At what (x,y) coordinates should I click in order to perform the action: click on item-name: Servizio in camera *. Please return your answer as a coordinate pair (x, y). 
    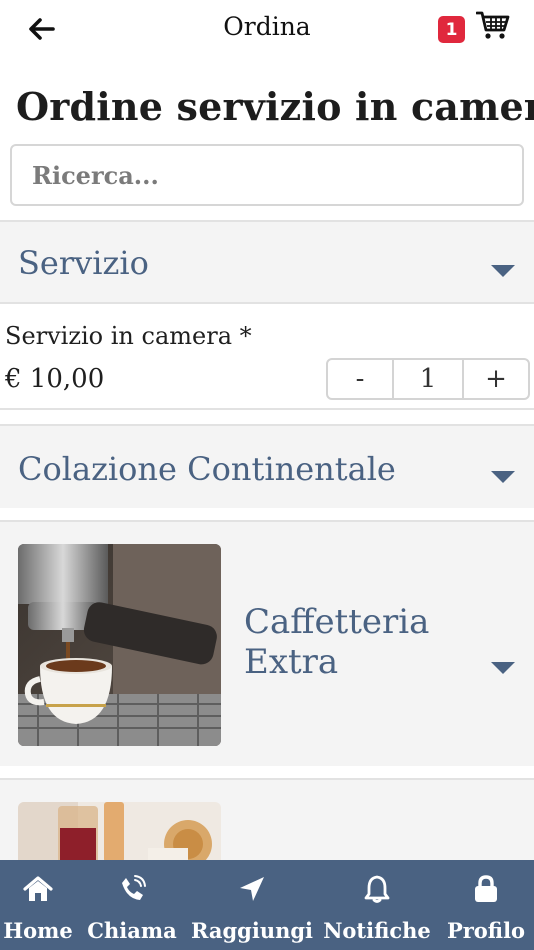
    Looking at the image, I should click on (128, 336).